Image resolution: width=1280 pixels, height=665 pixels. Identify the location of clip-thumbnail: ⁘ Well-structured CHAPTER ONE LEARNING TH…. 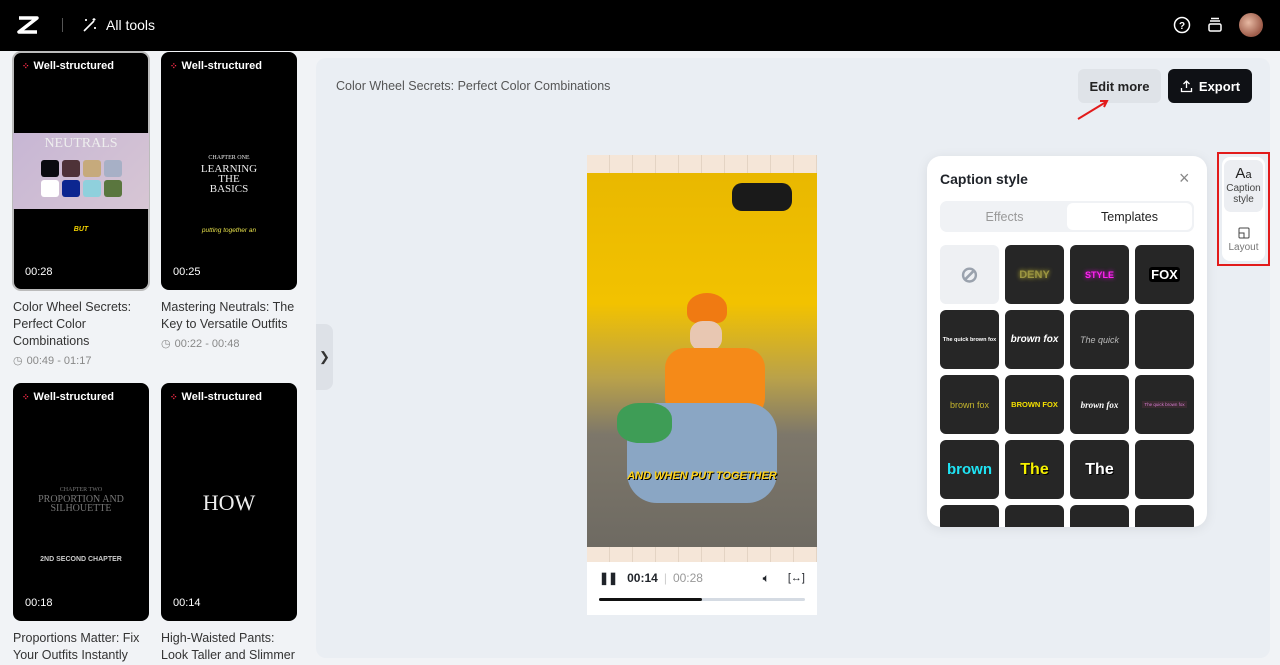
(229, 171).